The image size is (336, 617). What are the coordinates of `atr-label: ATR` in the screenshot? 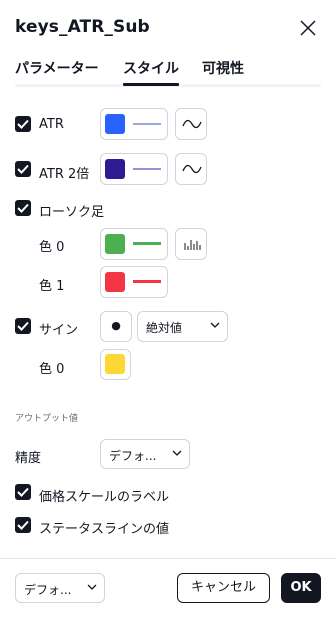 It's located at (51, 124).